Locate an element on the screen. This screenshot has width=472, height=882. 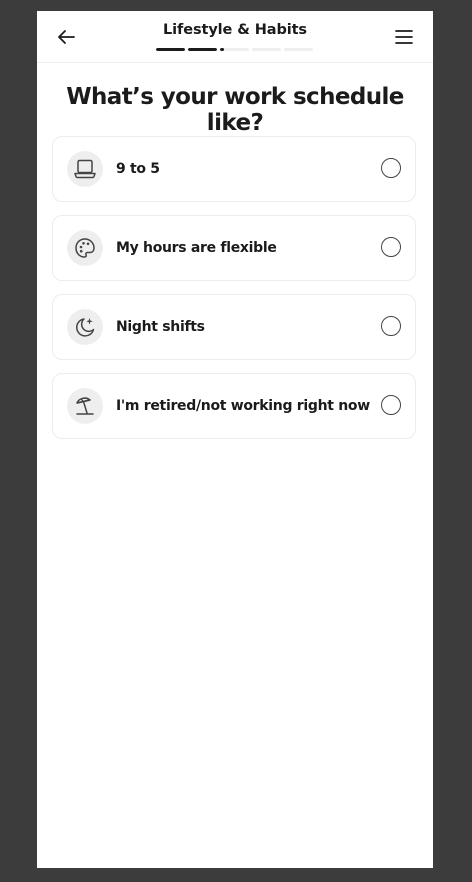
laptop-icon is located at coordinates (85, 169).